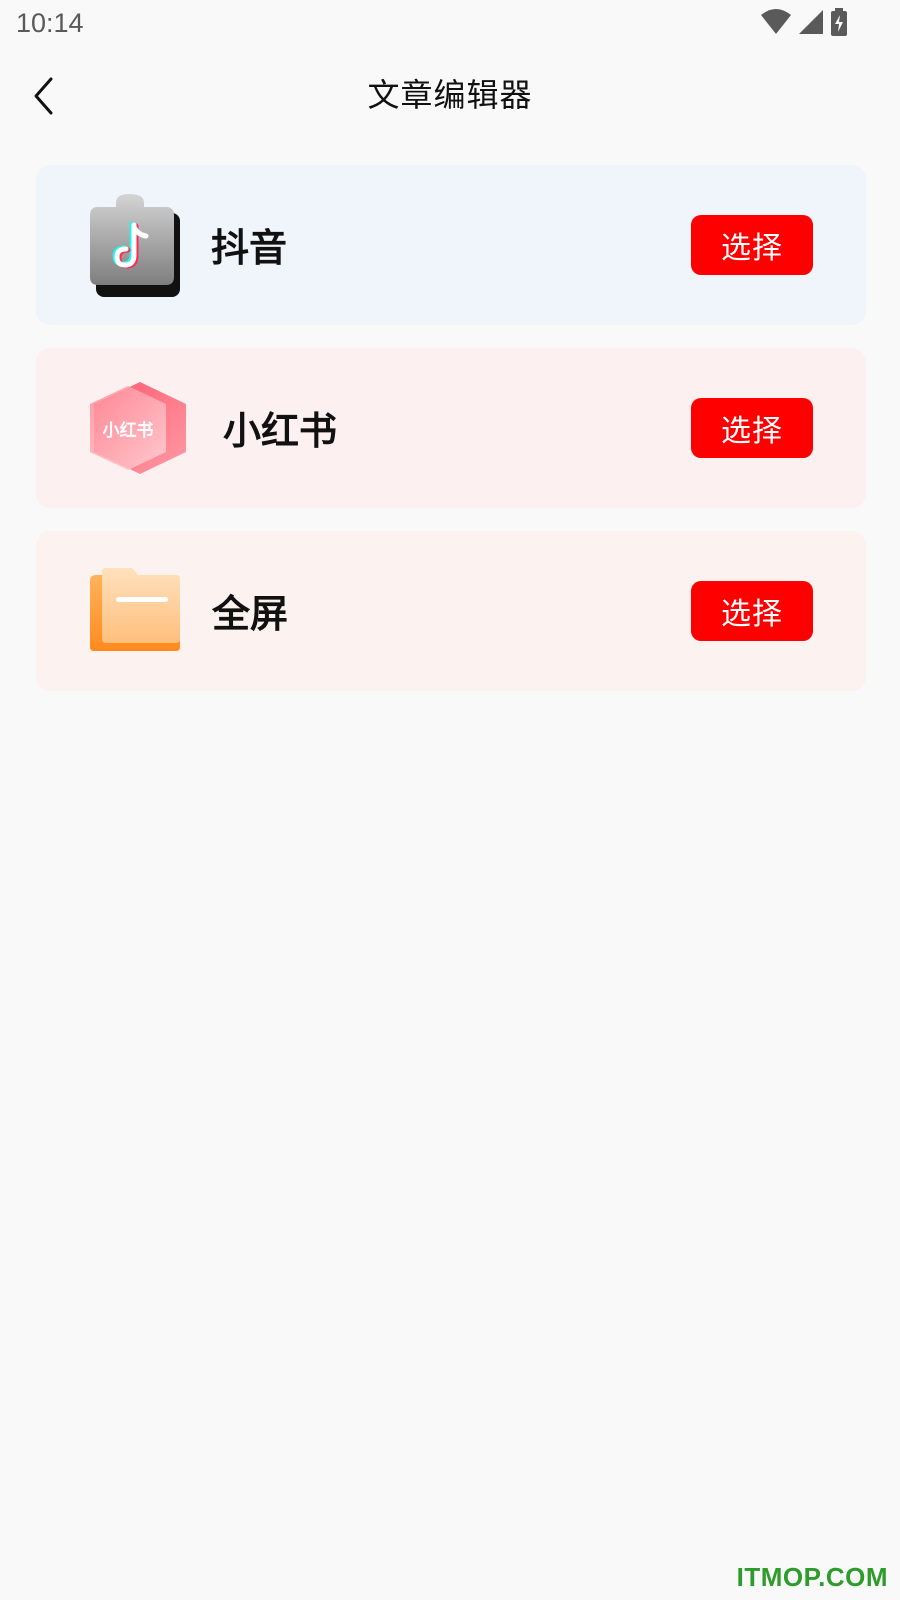 This screenshot has height=1600, width=900. Describe the element at coordinates (839, 24) in the screenshot. I see `battery-charging-icon` at that location.